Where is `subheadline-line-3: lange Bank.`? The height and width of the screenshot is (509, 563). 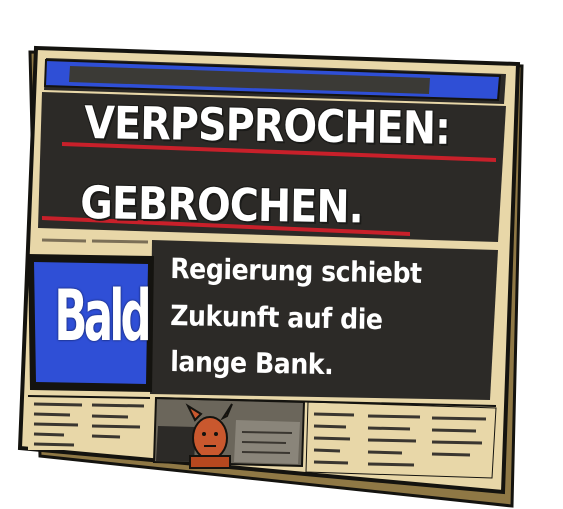
subheadline-line-3: lange Bank. is located at coordinates (252, 363).